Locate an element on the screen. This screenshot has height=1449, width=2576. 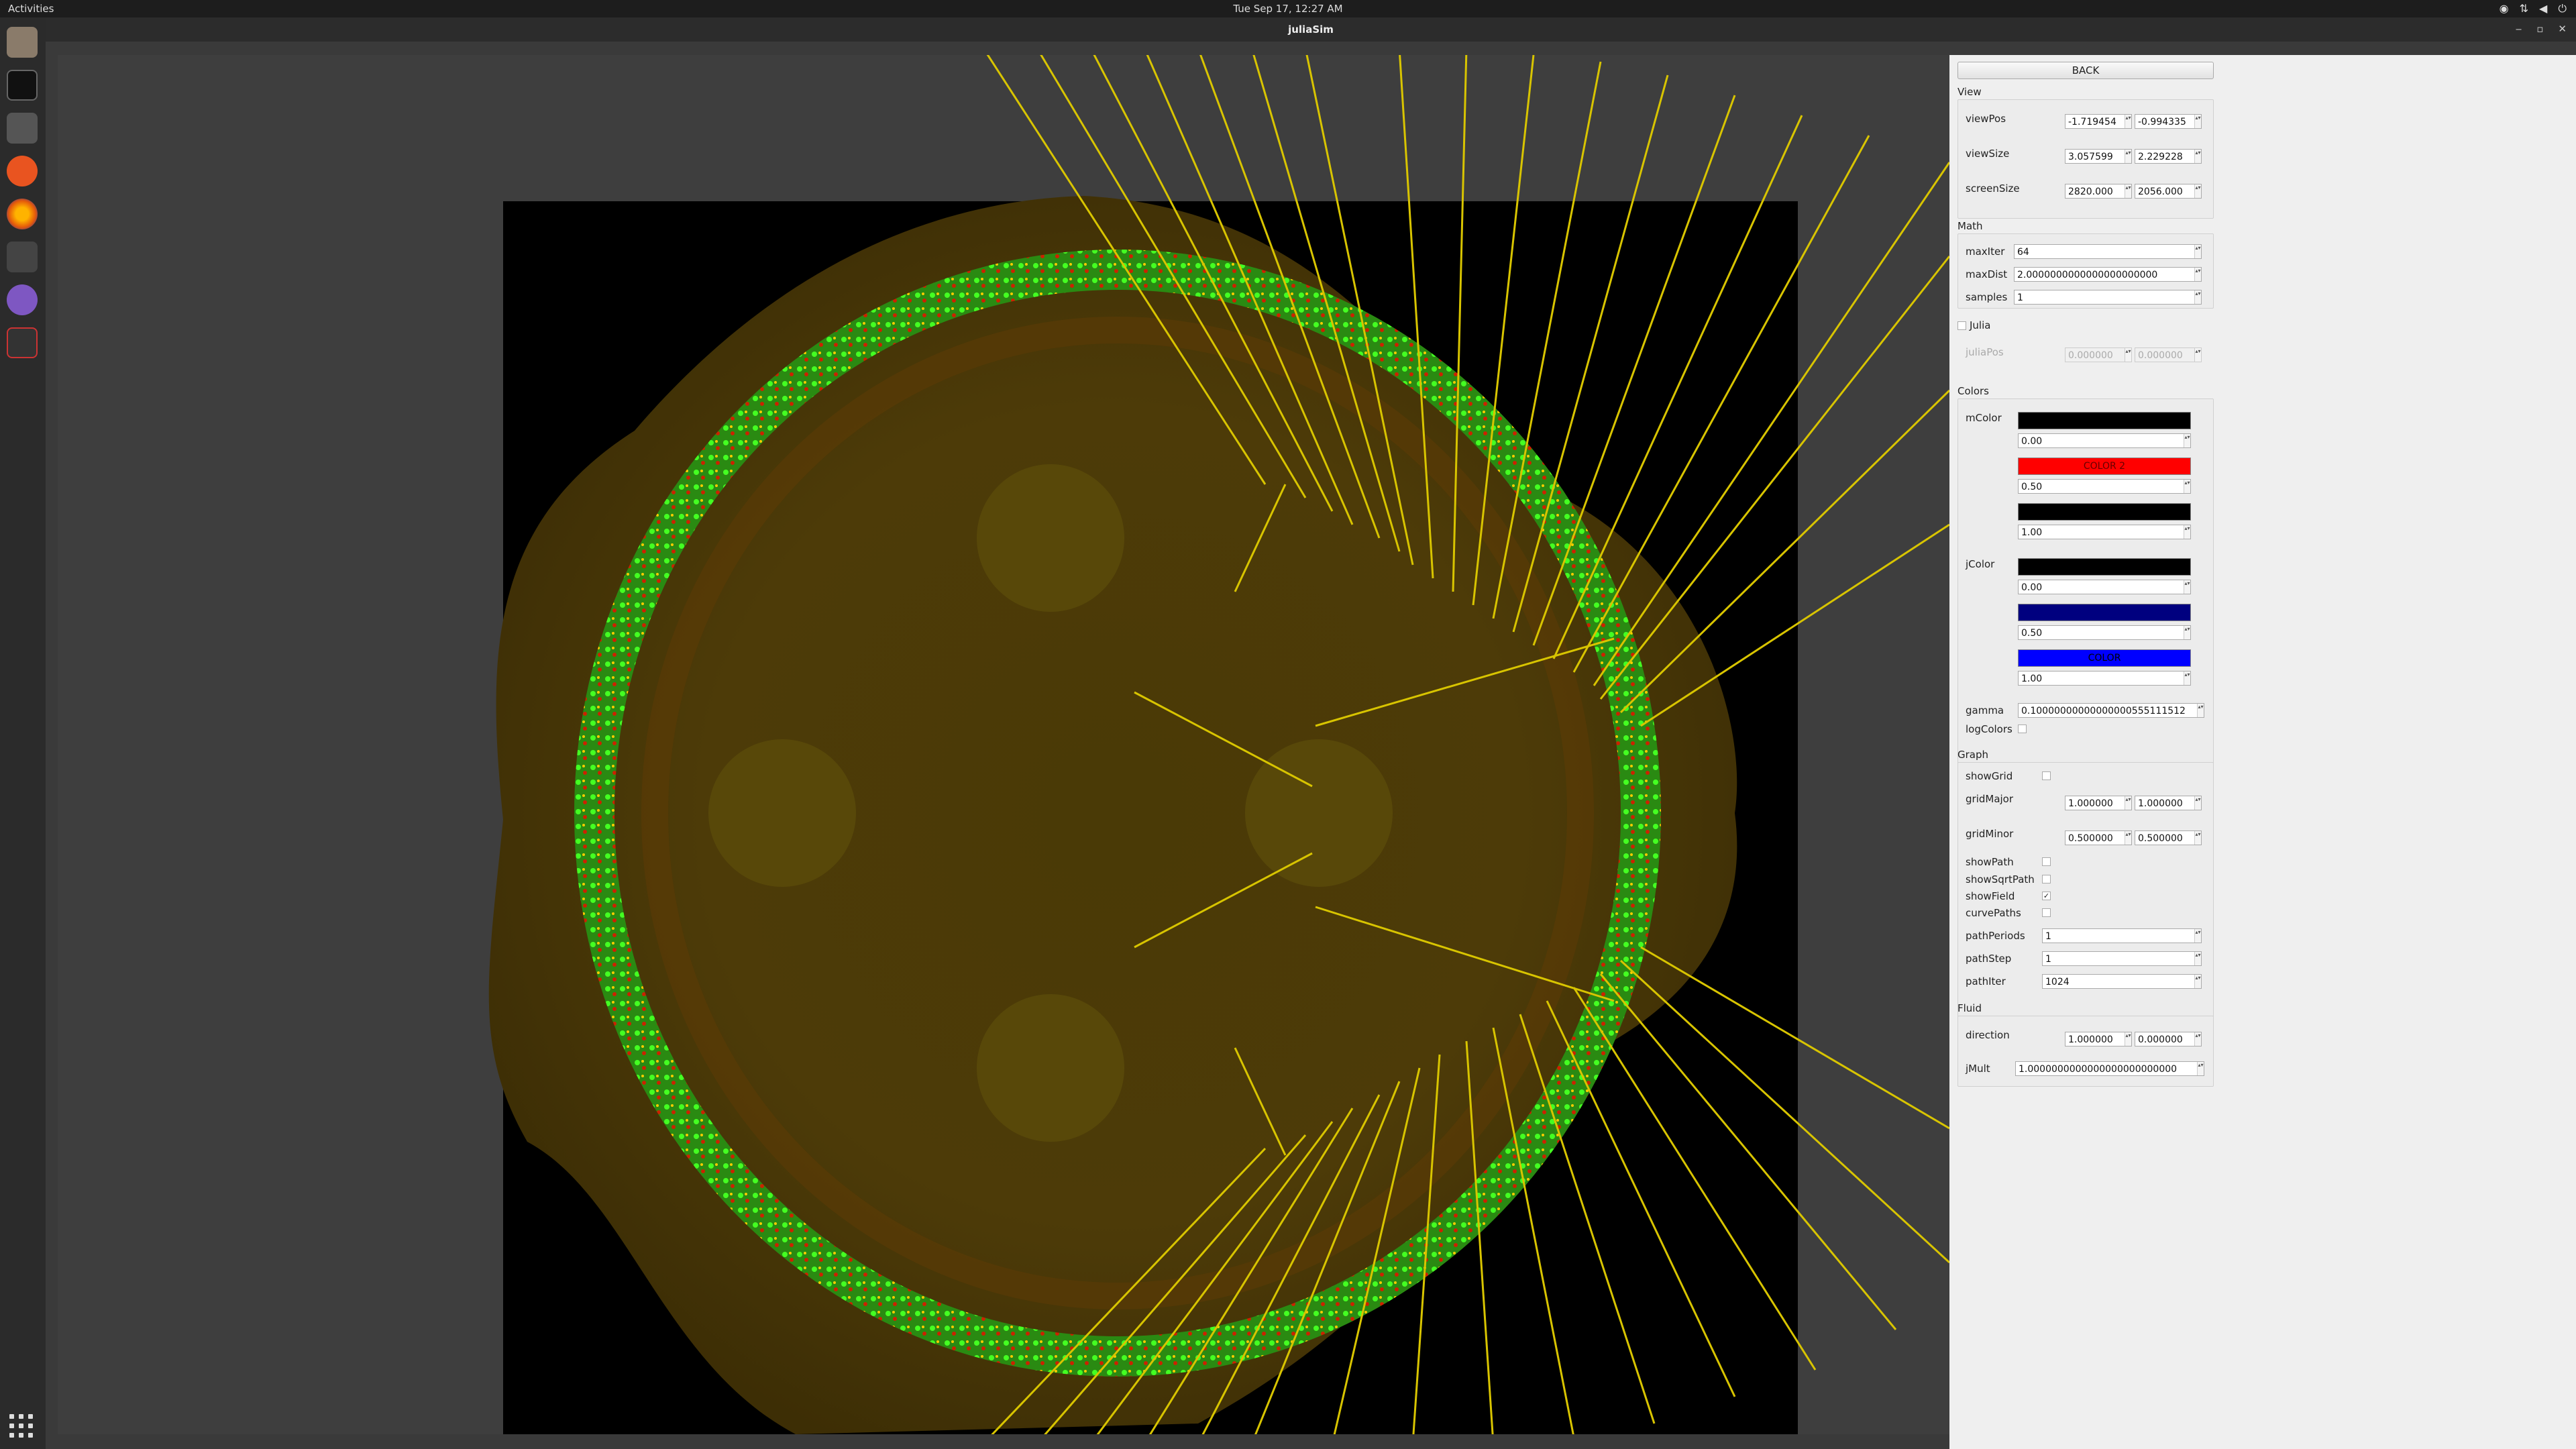
curvepaths-checkbox is located at coordinates (2046, 912).